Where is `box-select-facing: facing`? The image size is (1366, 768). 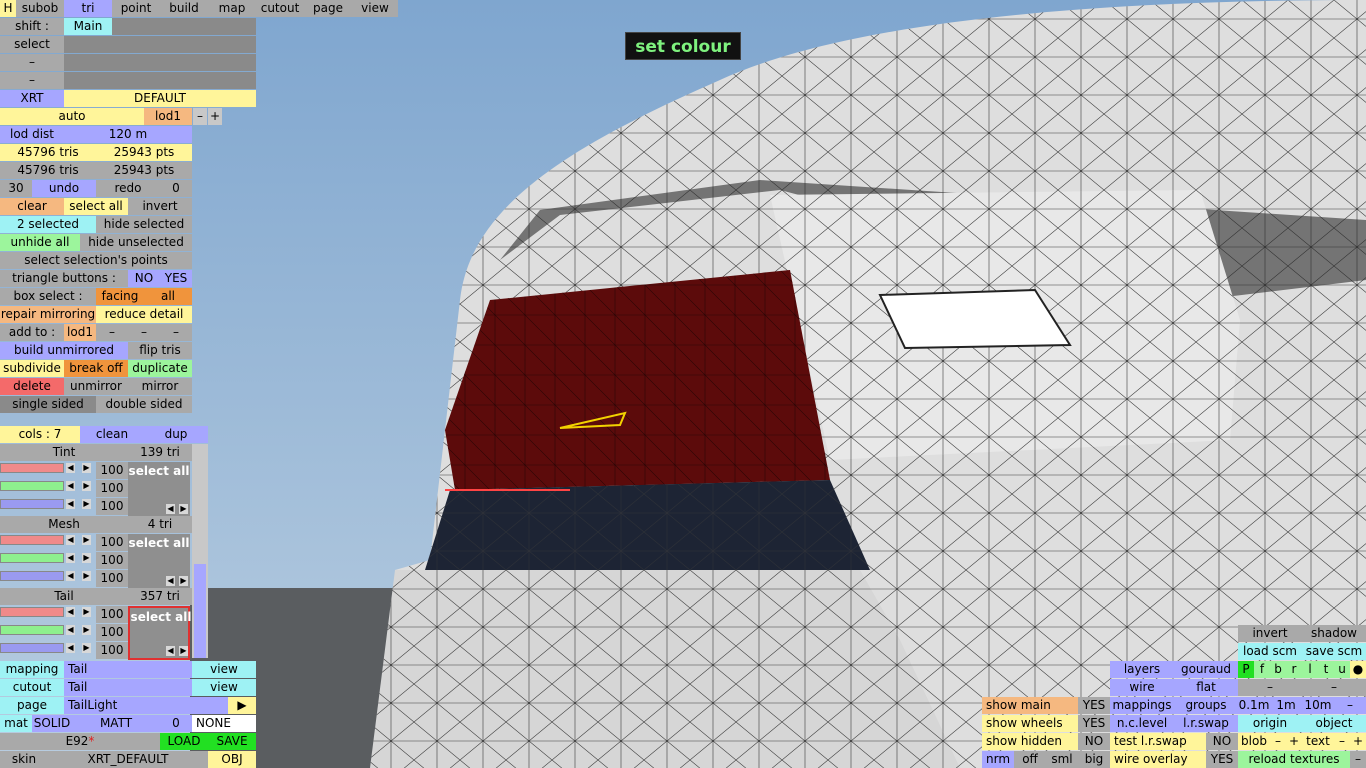 box-select-facing: facing is located at coordinates (120, 296).